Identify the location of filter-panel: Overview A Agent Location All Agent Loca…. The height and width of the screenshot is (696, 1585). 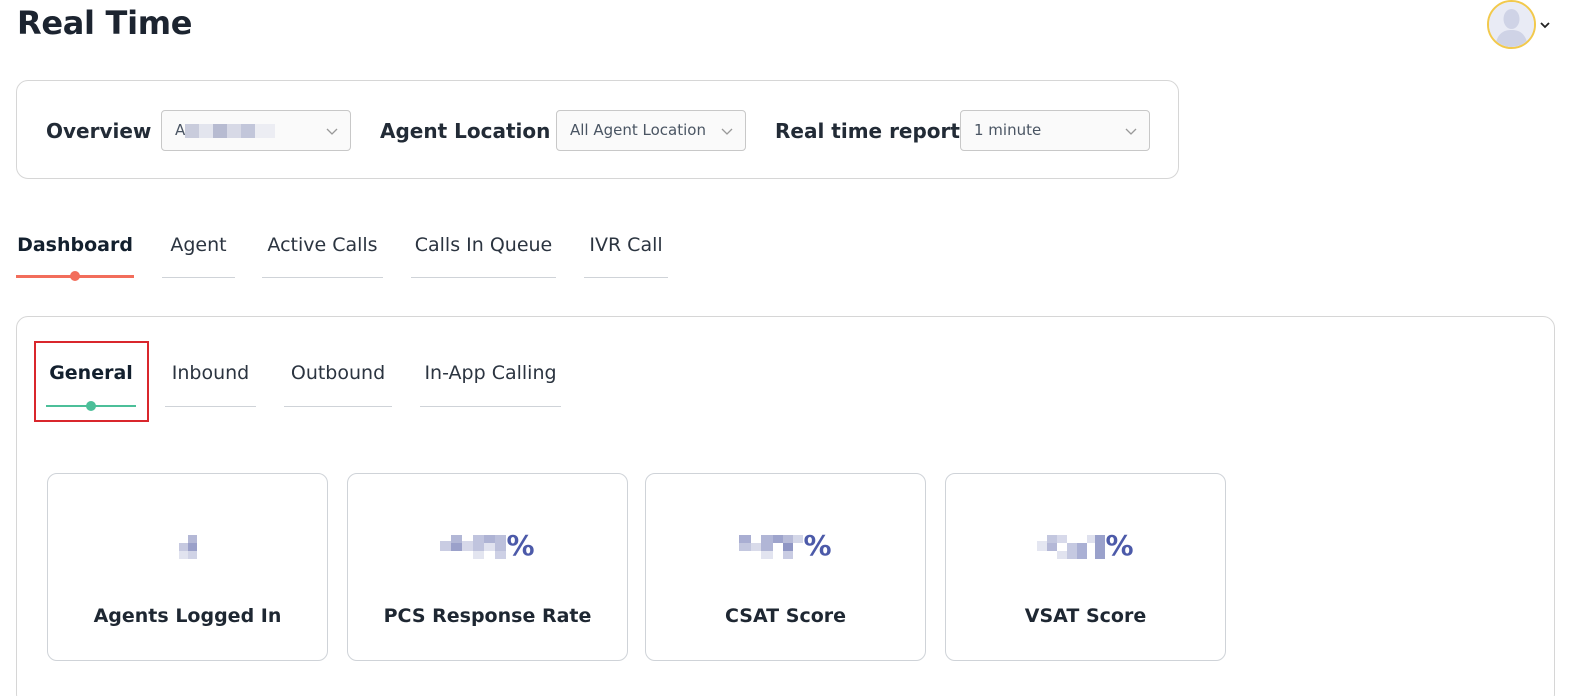
(597, 129).